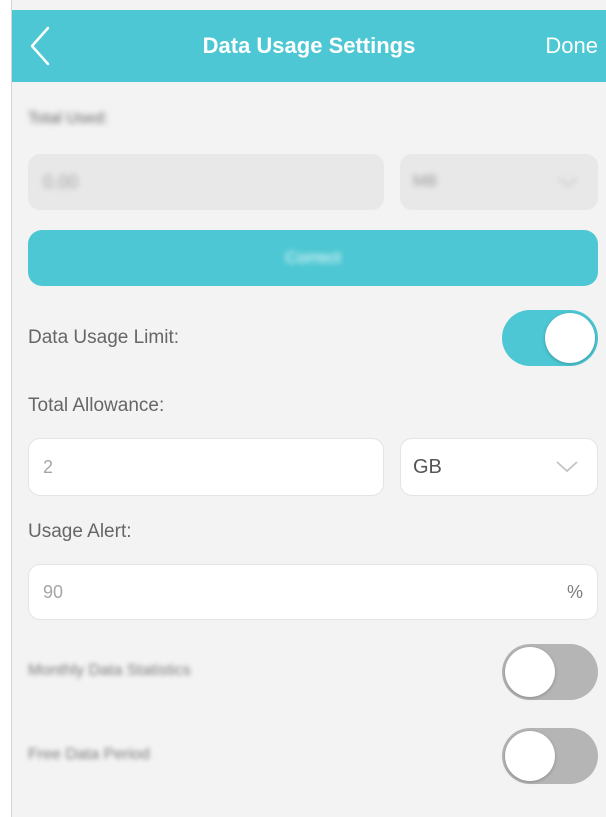 The height and width of the screenshot is (817, 606). What do you see at coordinates (104, 337) in the screenshot?
I see `data-usage-limit-label: Data Usage Limit:` at bounding box center [104, 337].